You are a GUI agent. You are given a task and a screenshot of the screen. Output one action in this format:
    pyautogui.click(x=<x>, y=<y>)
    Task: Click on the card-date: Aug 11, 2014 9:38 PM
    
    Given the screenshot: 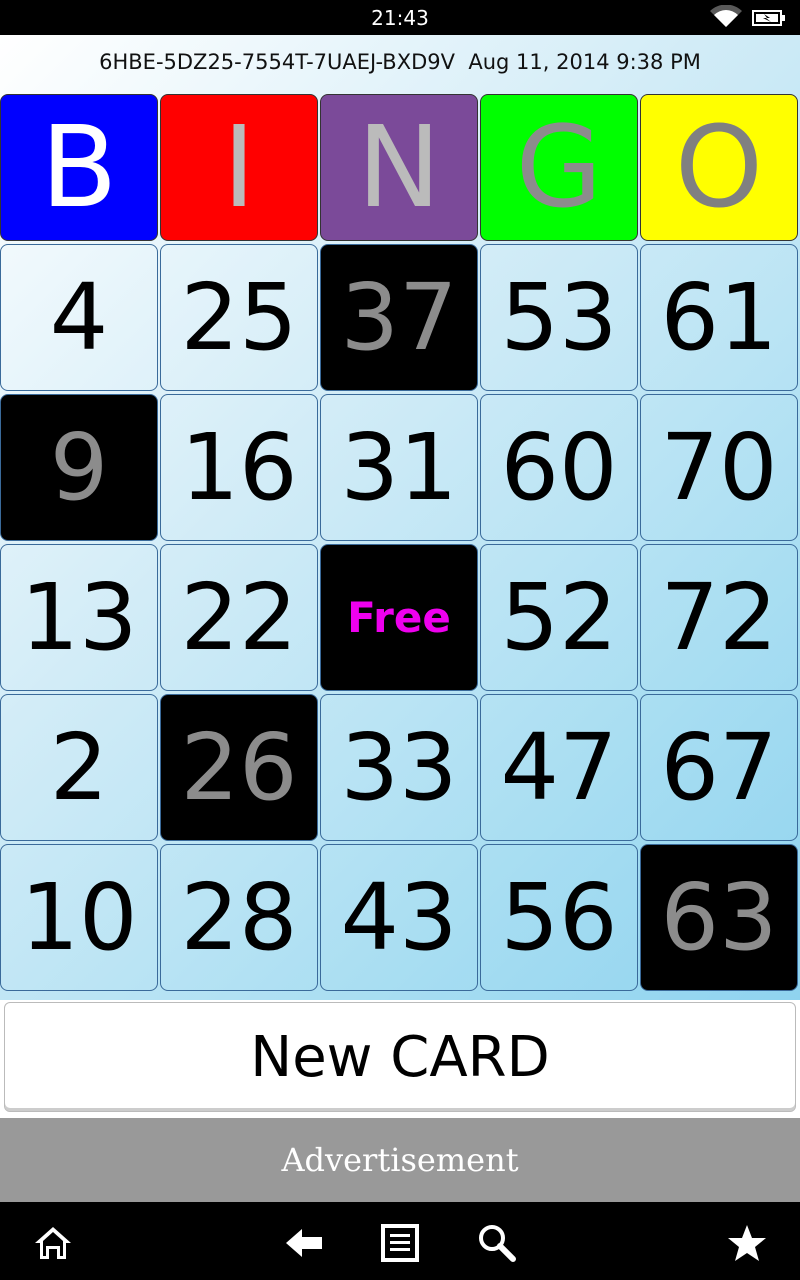 What is the action you would take?
    pyautogui.click(x=584, y=62)
    